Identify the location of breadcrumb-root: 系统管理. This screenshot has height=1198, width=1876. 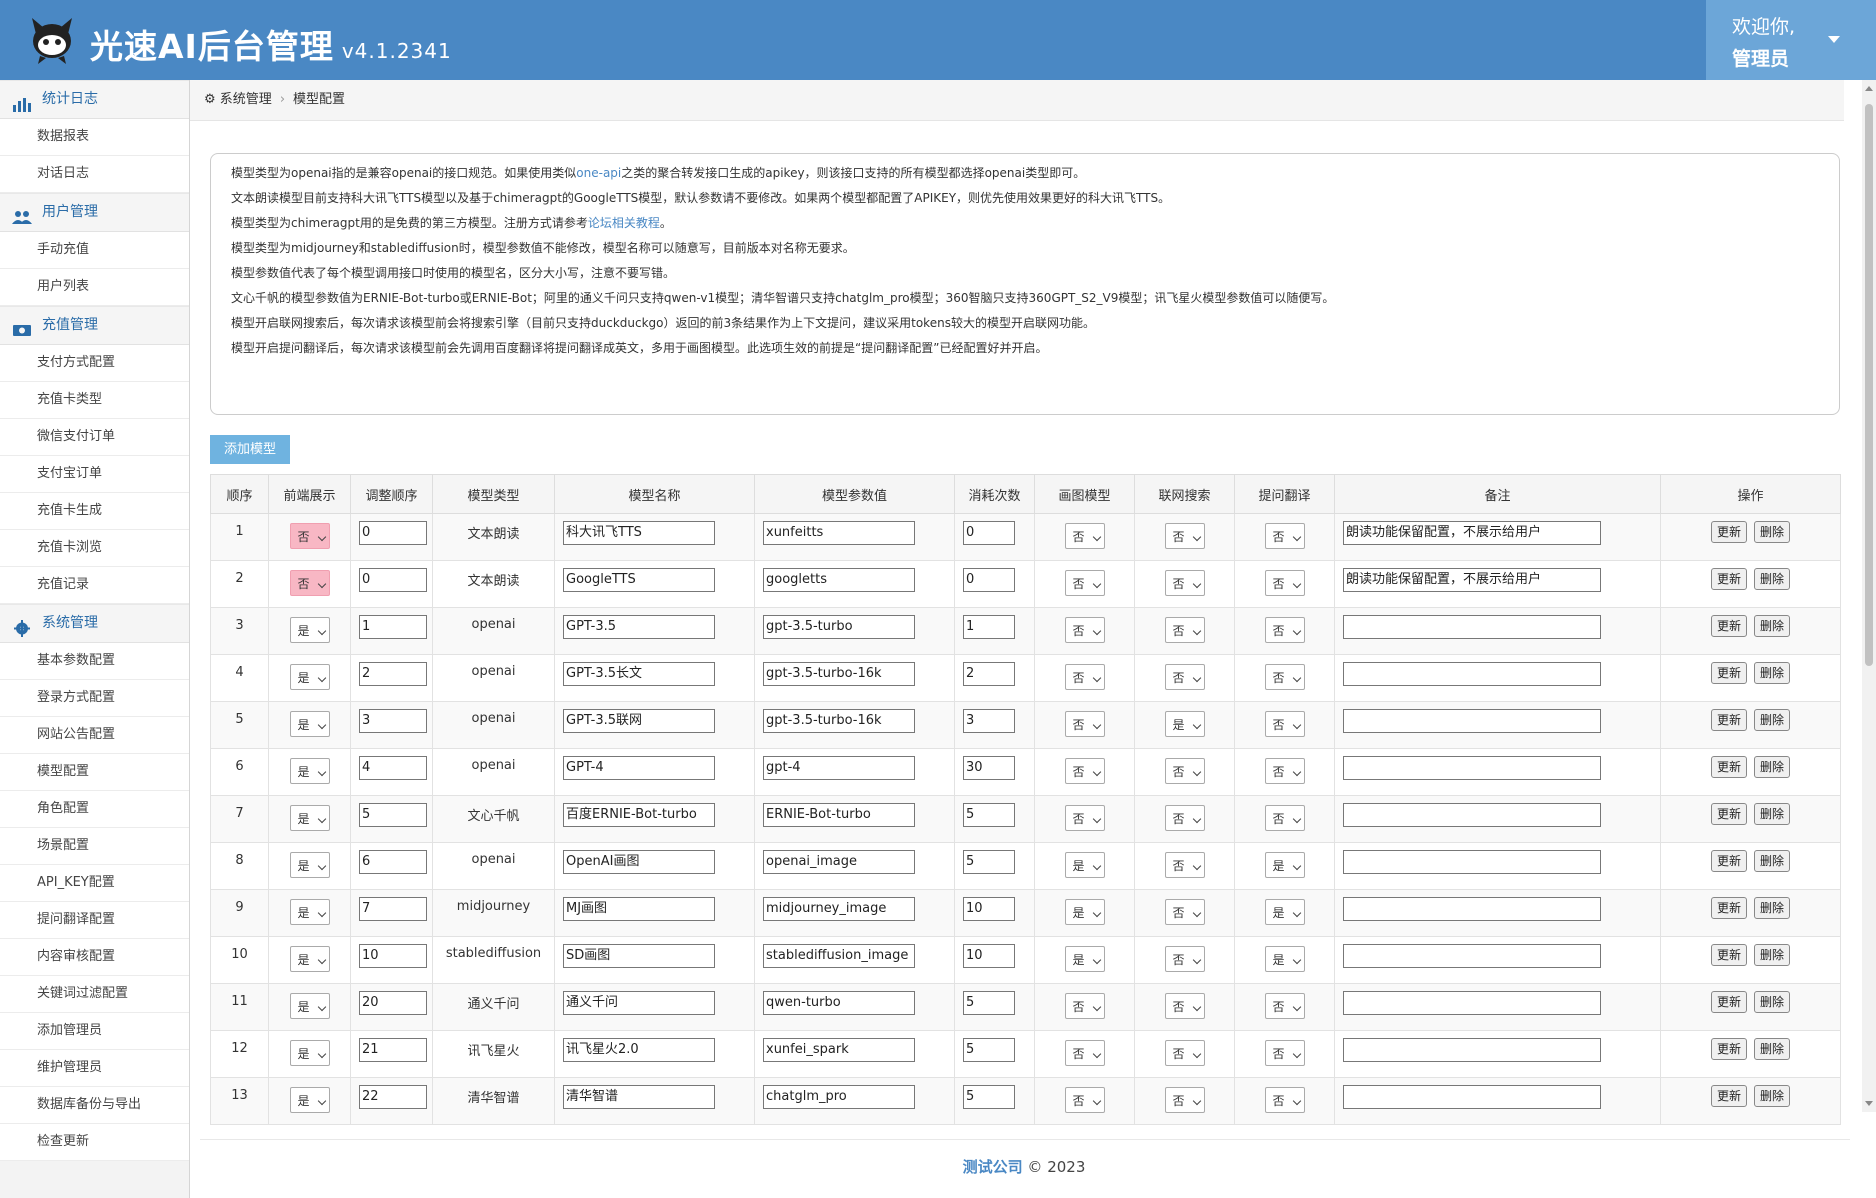
(246, 99).